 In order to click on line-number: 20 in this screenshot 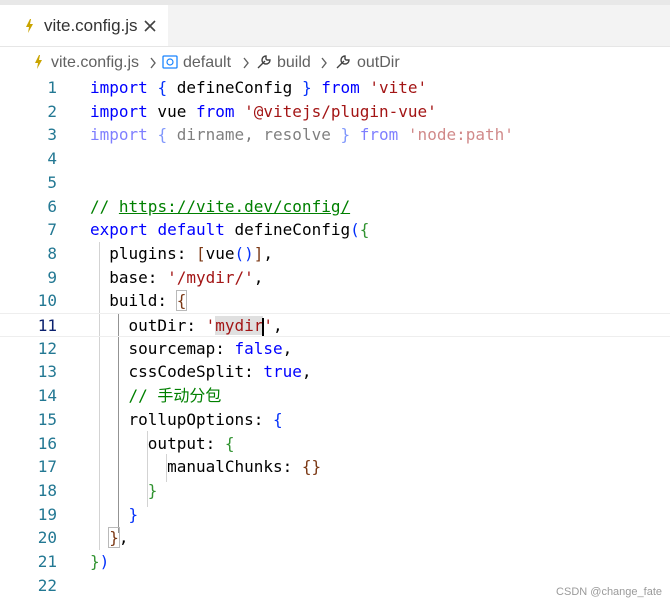, I will do `click(47, 538)`.